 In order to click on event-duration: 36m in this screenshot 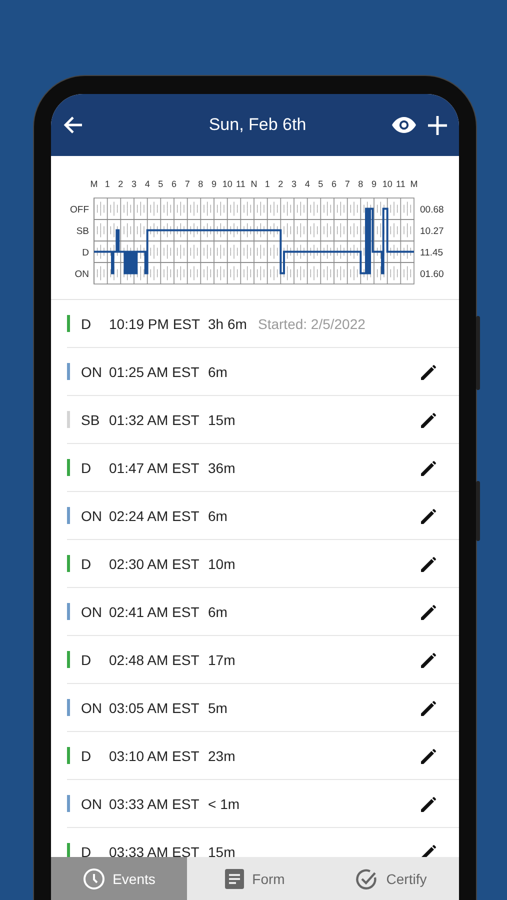, I will do `click(222, 468)`.